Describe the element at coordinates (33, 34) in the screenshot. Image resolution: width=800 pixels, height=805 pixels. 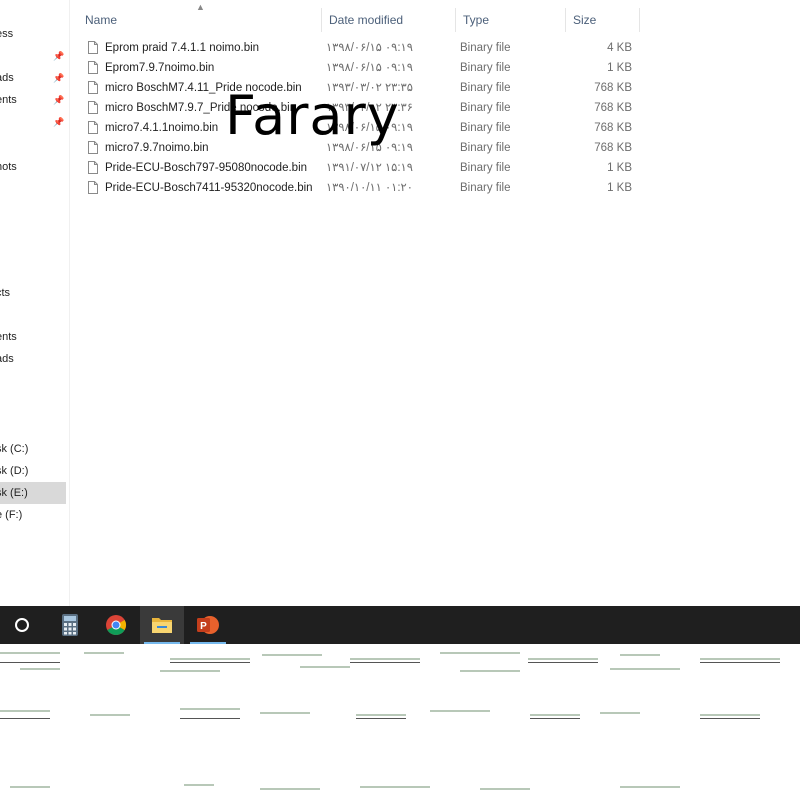
I see `sidebar-item-quick-access: ess` at that location.